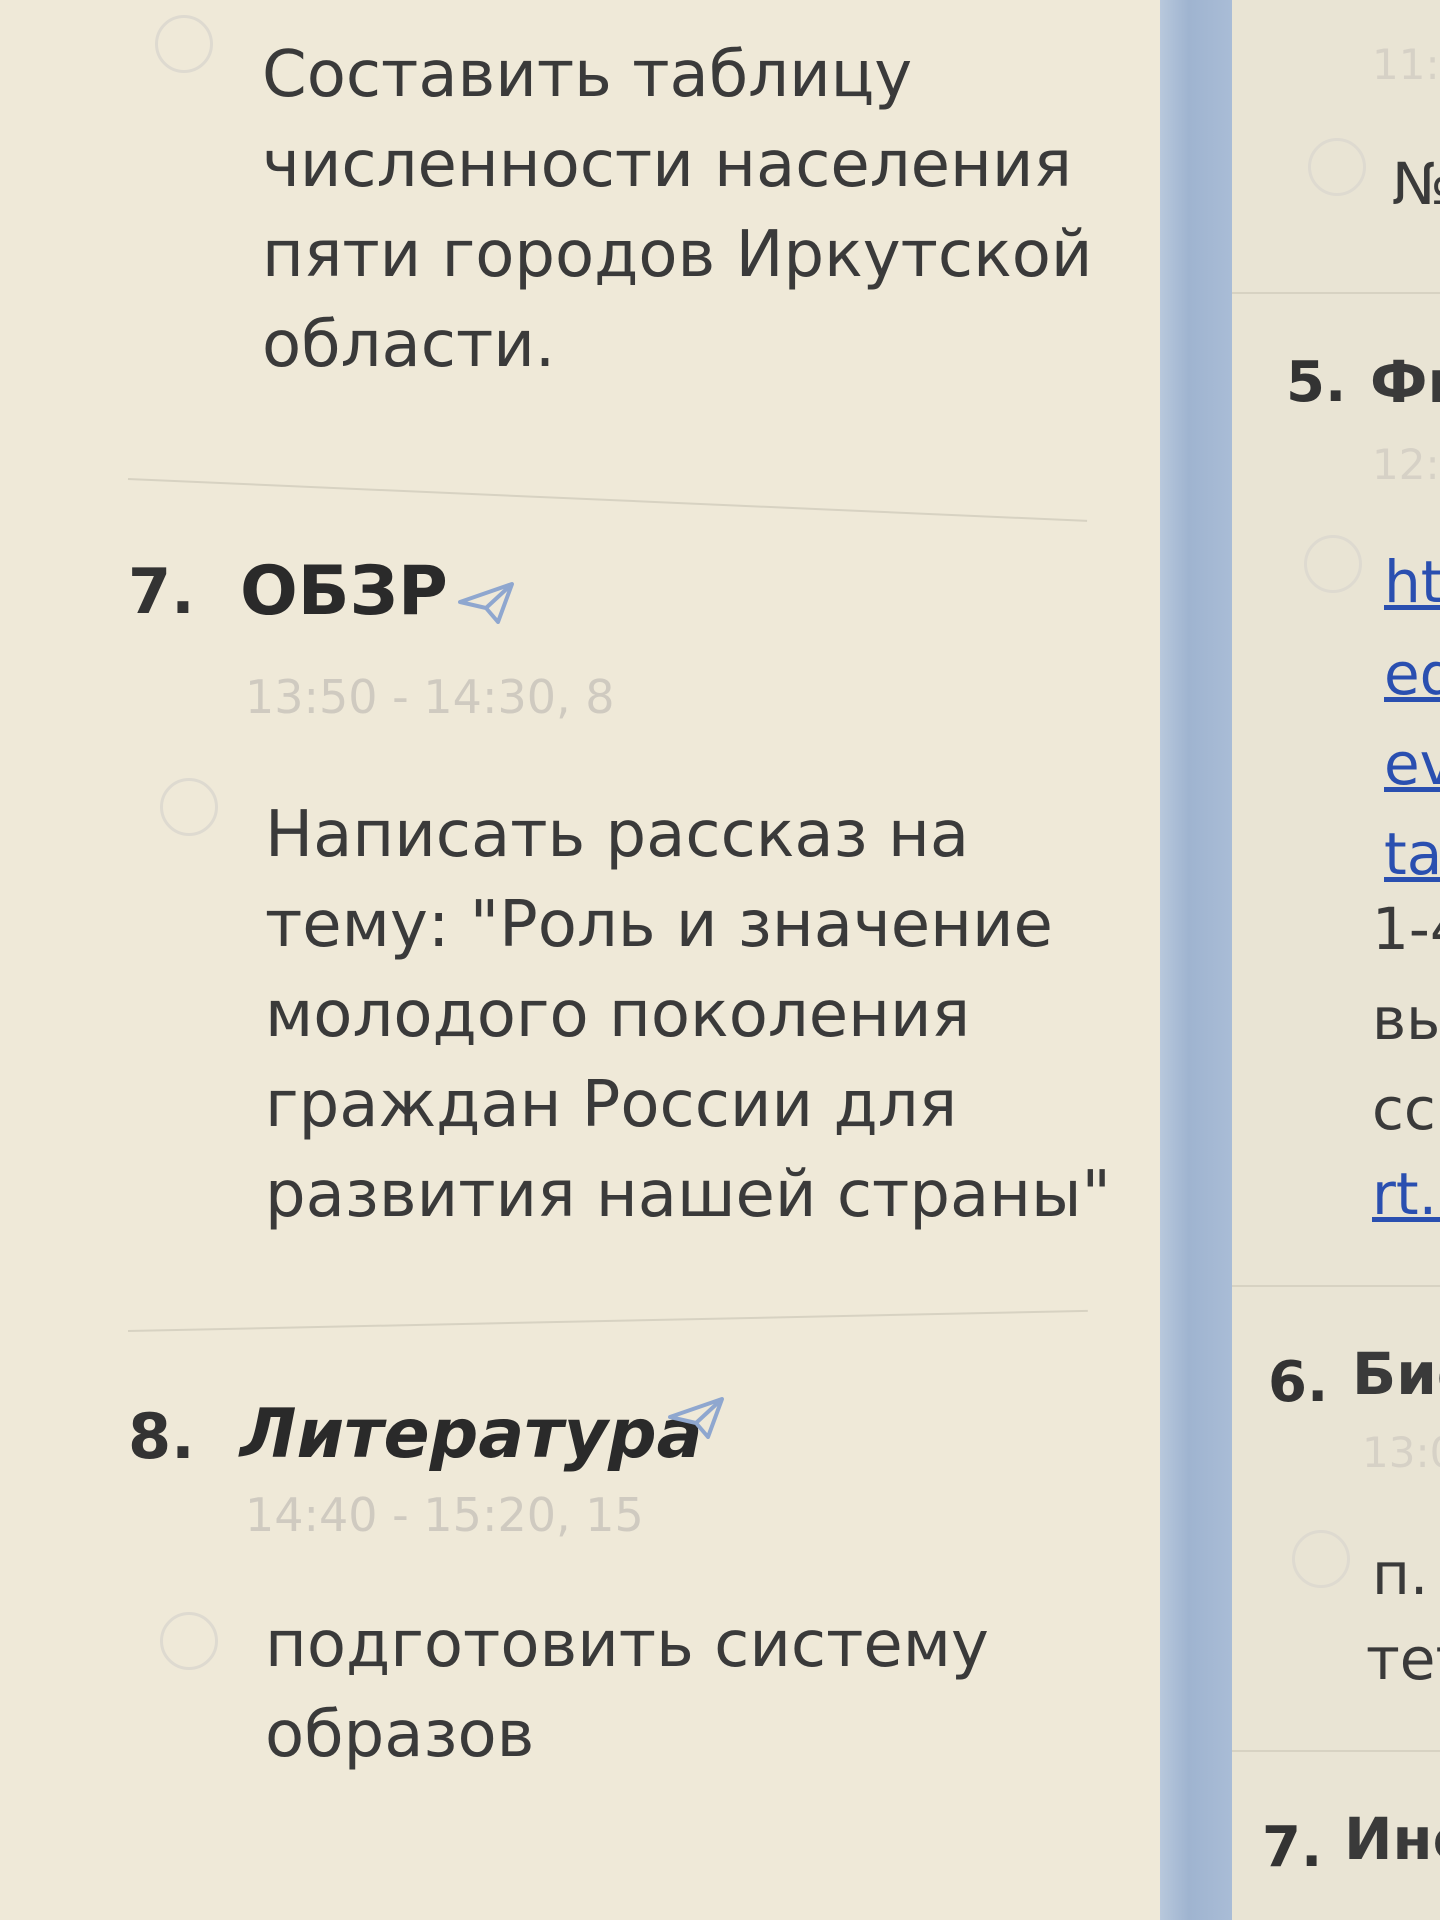  Describe the element at coordinates (1396, 1374) in the screenshot. I see `lesson-title: Био` at that location.